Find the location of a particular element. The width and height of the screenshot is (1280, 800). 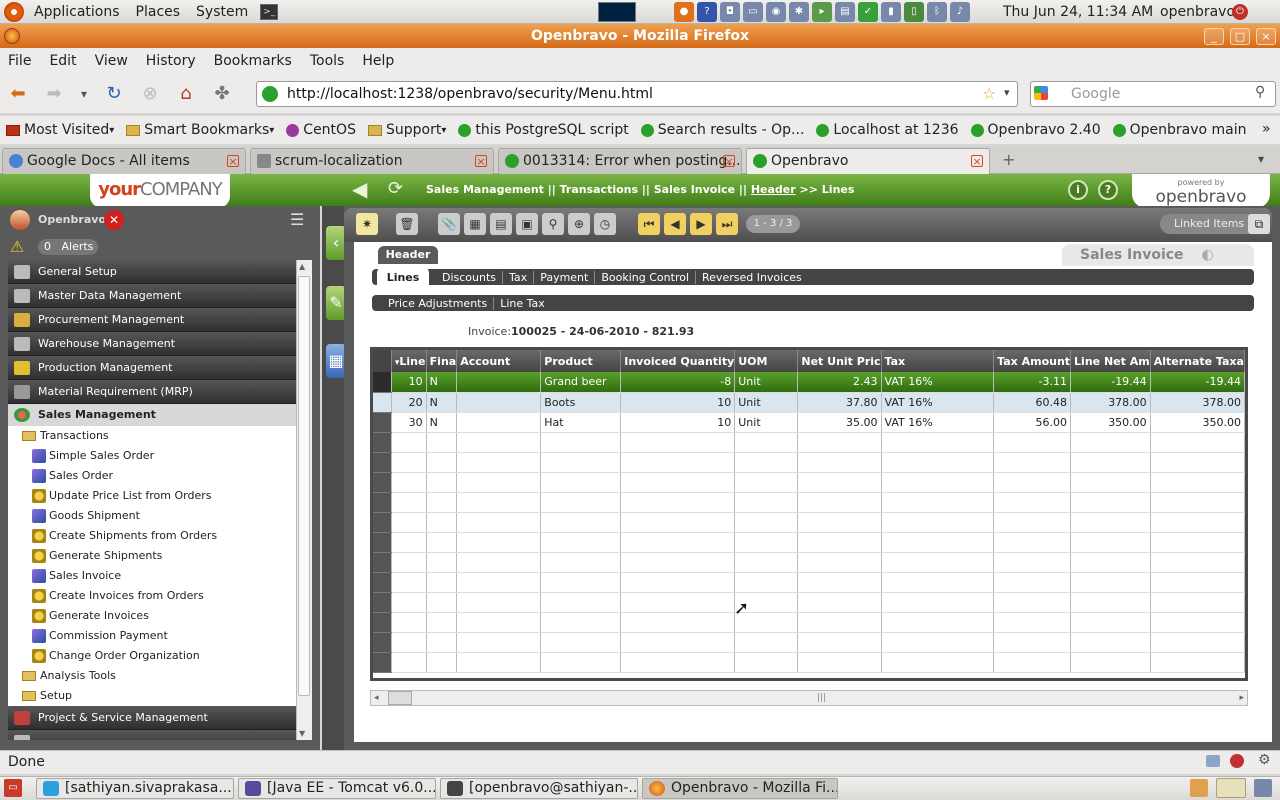

column-header: Product is located at coordinates (581, 361).